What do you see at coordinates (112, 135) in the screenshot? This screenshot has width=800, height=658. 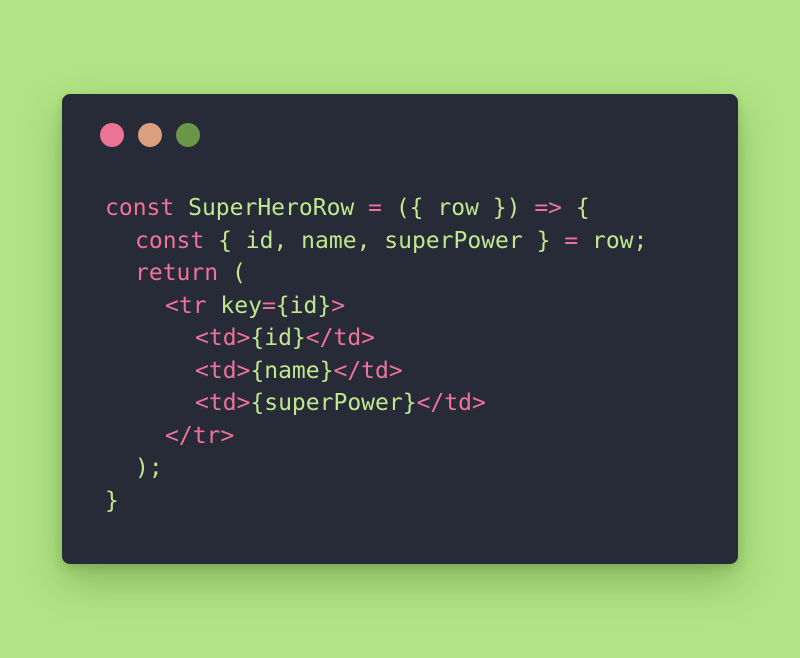 I see `close-icon` at bounding box center [112, 135].